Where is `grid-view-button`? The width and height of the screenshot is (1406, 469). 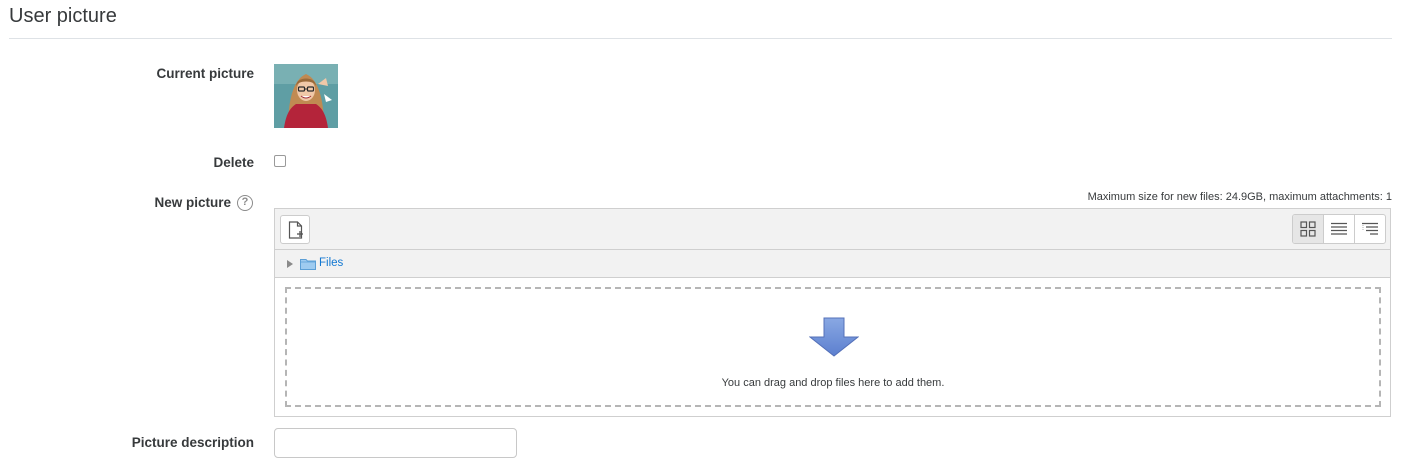
grid-view-button is located at coordinates (1308, 229).